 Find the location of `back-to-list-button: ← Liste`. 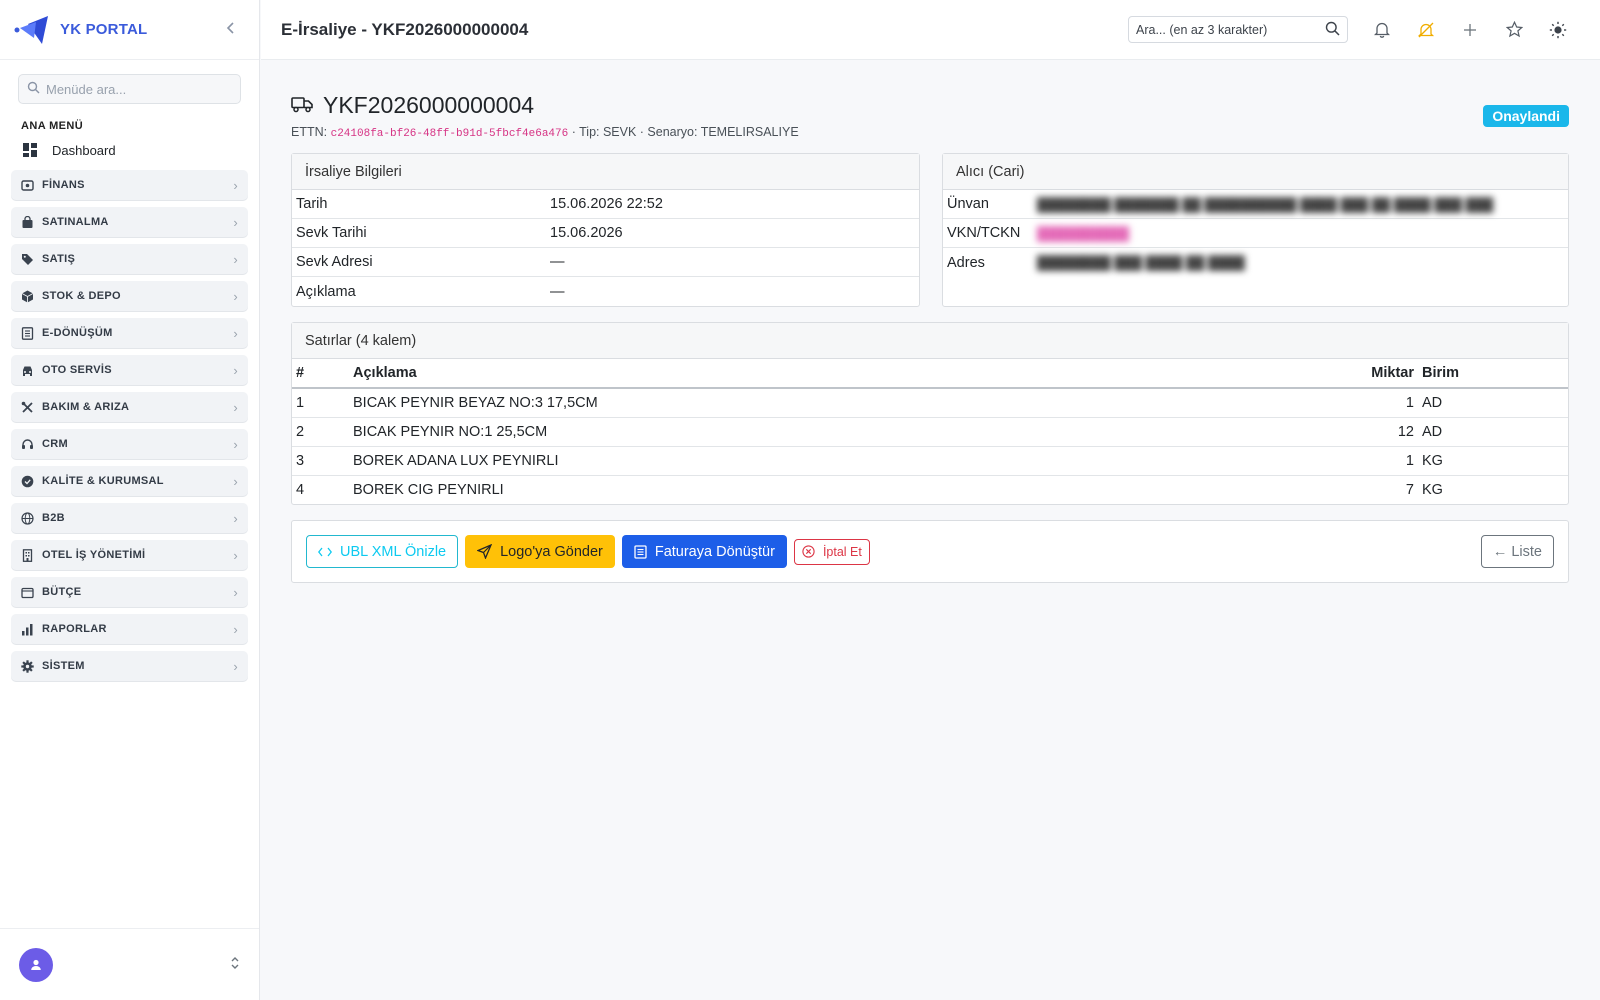

back-to-list-button: ← Liste is located at coordinates (1517, 551).